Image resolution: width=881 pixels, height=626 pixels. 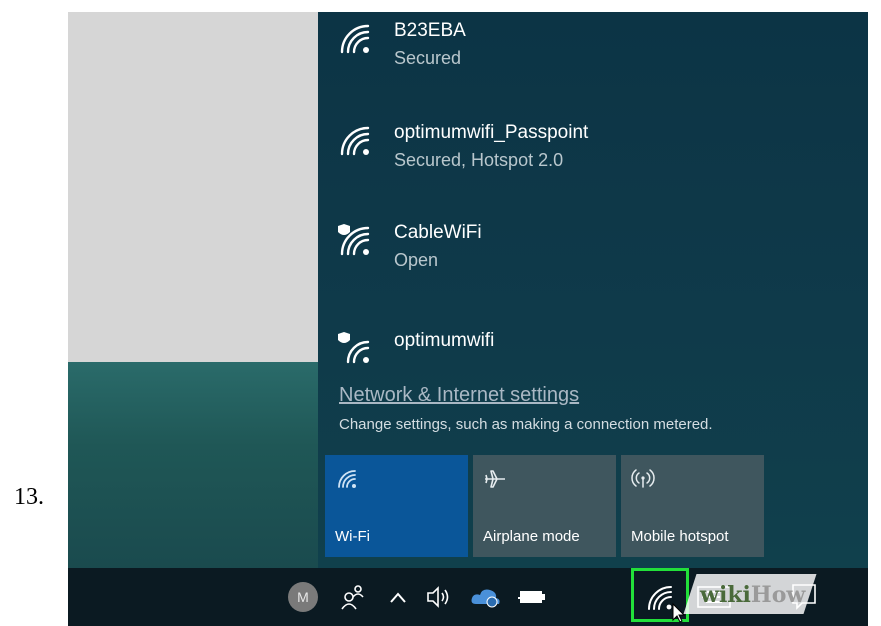 What do you see at coordinates (439, 597) in the screenshot?
I see `volume-icon` at bounding box center [439, 597].